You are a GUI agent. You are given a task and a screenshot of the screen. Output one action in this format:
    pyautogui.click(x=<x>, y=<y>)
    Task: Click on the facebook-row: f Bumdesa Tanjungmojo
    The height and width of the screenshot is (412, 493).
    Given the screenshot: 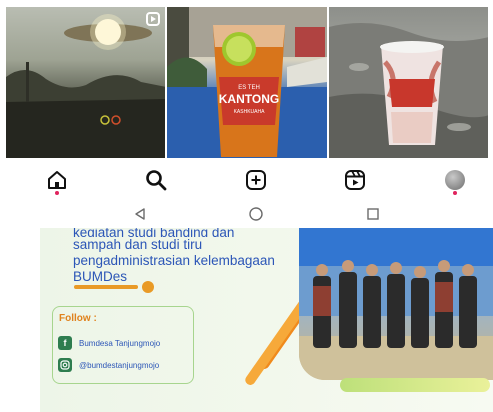 What is the action you would take?
    pyautogui.click(x=109, y=343)
    